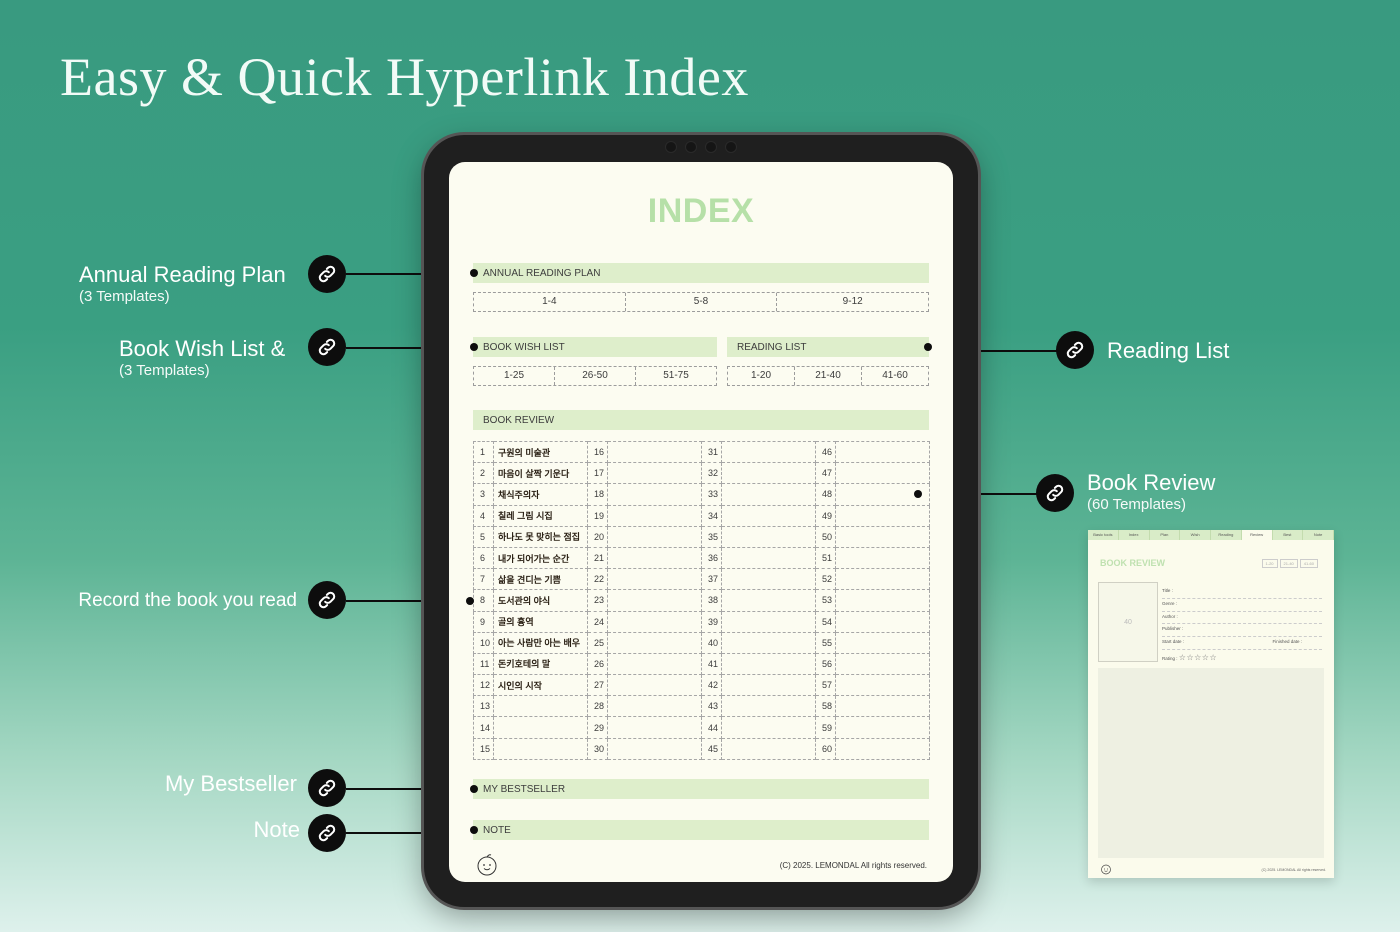 This screenshot has width=1400, height=932. I want to click on review-number-link: 44, so click(711, 727).